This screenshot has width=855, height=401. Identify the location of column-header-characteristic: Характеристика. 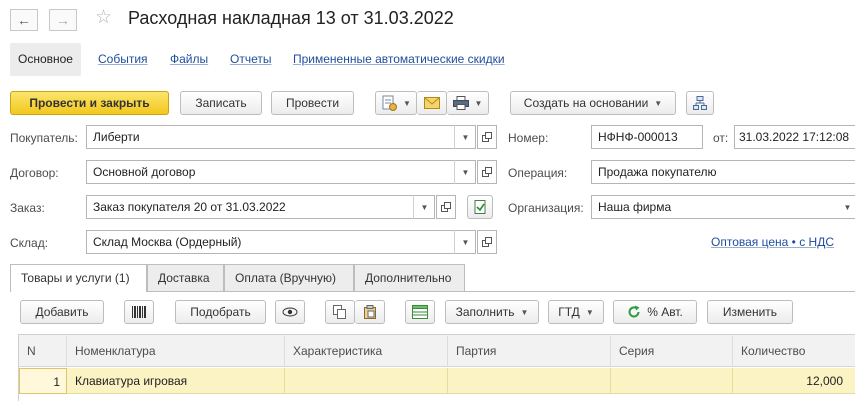
(366, 351).